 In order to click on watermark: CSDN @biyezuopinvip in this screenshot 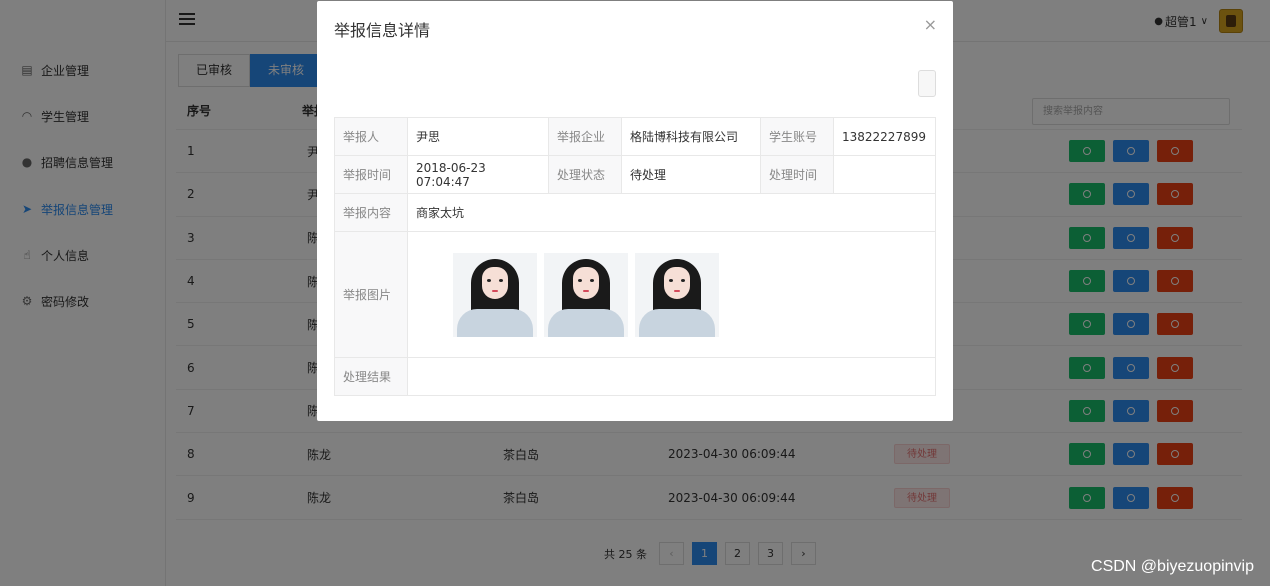, I will do `click(1172, 566)`.